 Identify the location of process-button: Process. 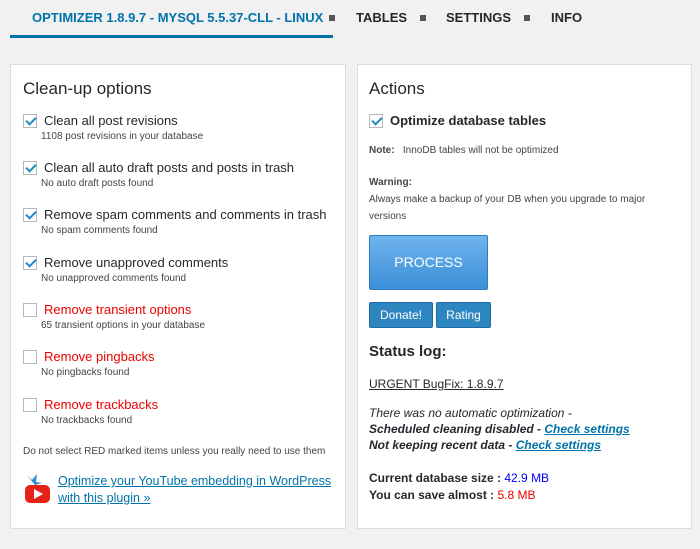
(428, 262).